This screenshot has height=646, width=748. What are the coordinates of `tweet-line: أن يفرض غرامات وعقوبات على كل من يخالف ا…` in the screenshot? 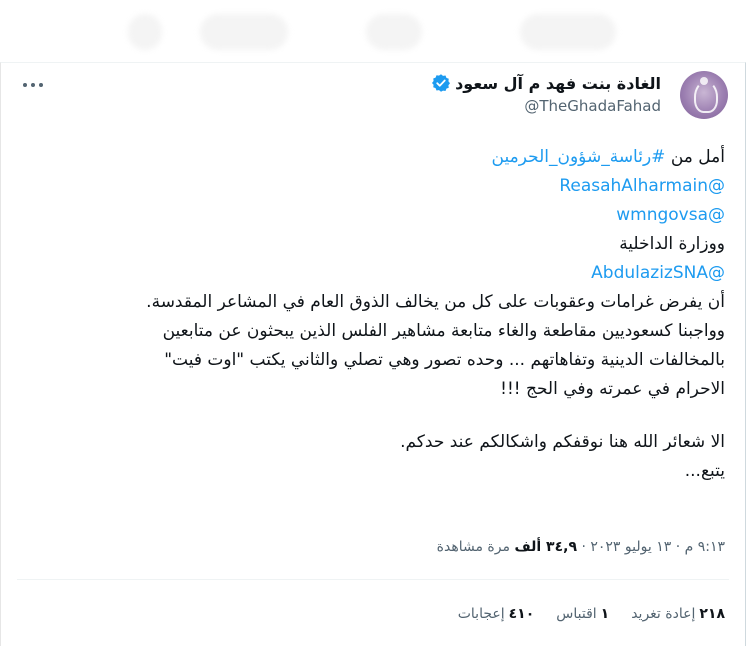 It's located at (435, 302).